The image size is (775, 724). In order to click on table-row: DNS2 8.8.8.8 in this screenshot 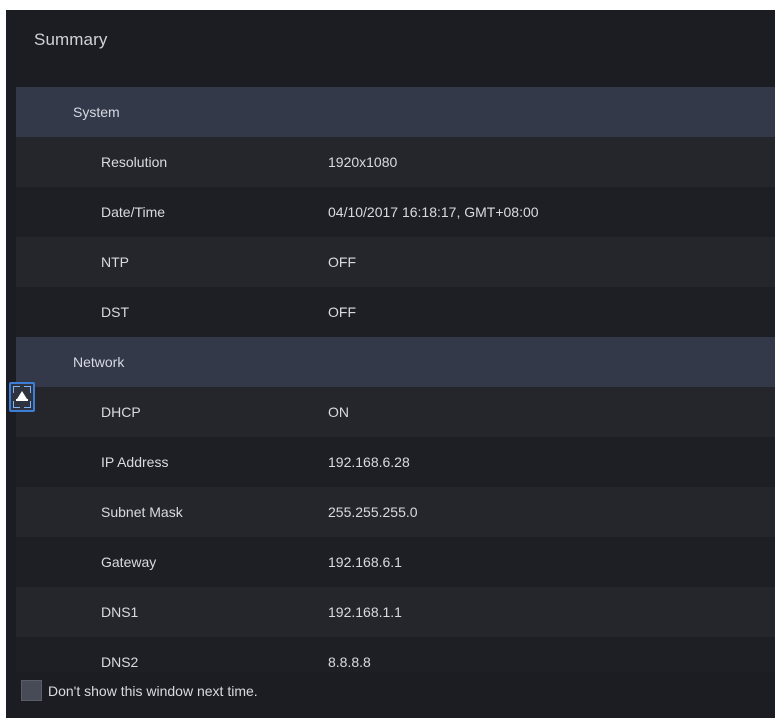, I will do `click(395, 654)`.